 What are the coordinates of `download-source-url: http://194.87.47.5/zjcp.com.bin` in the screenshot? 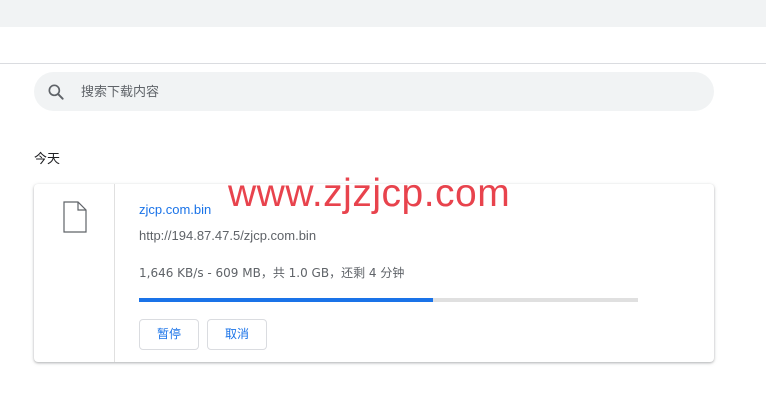 It's located at (227, 235).